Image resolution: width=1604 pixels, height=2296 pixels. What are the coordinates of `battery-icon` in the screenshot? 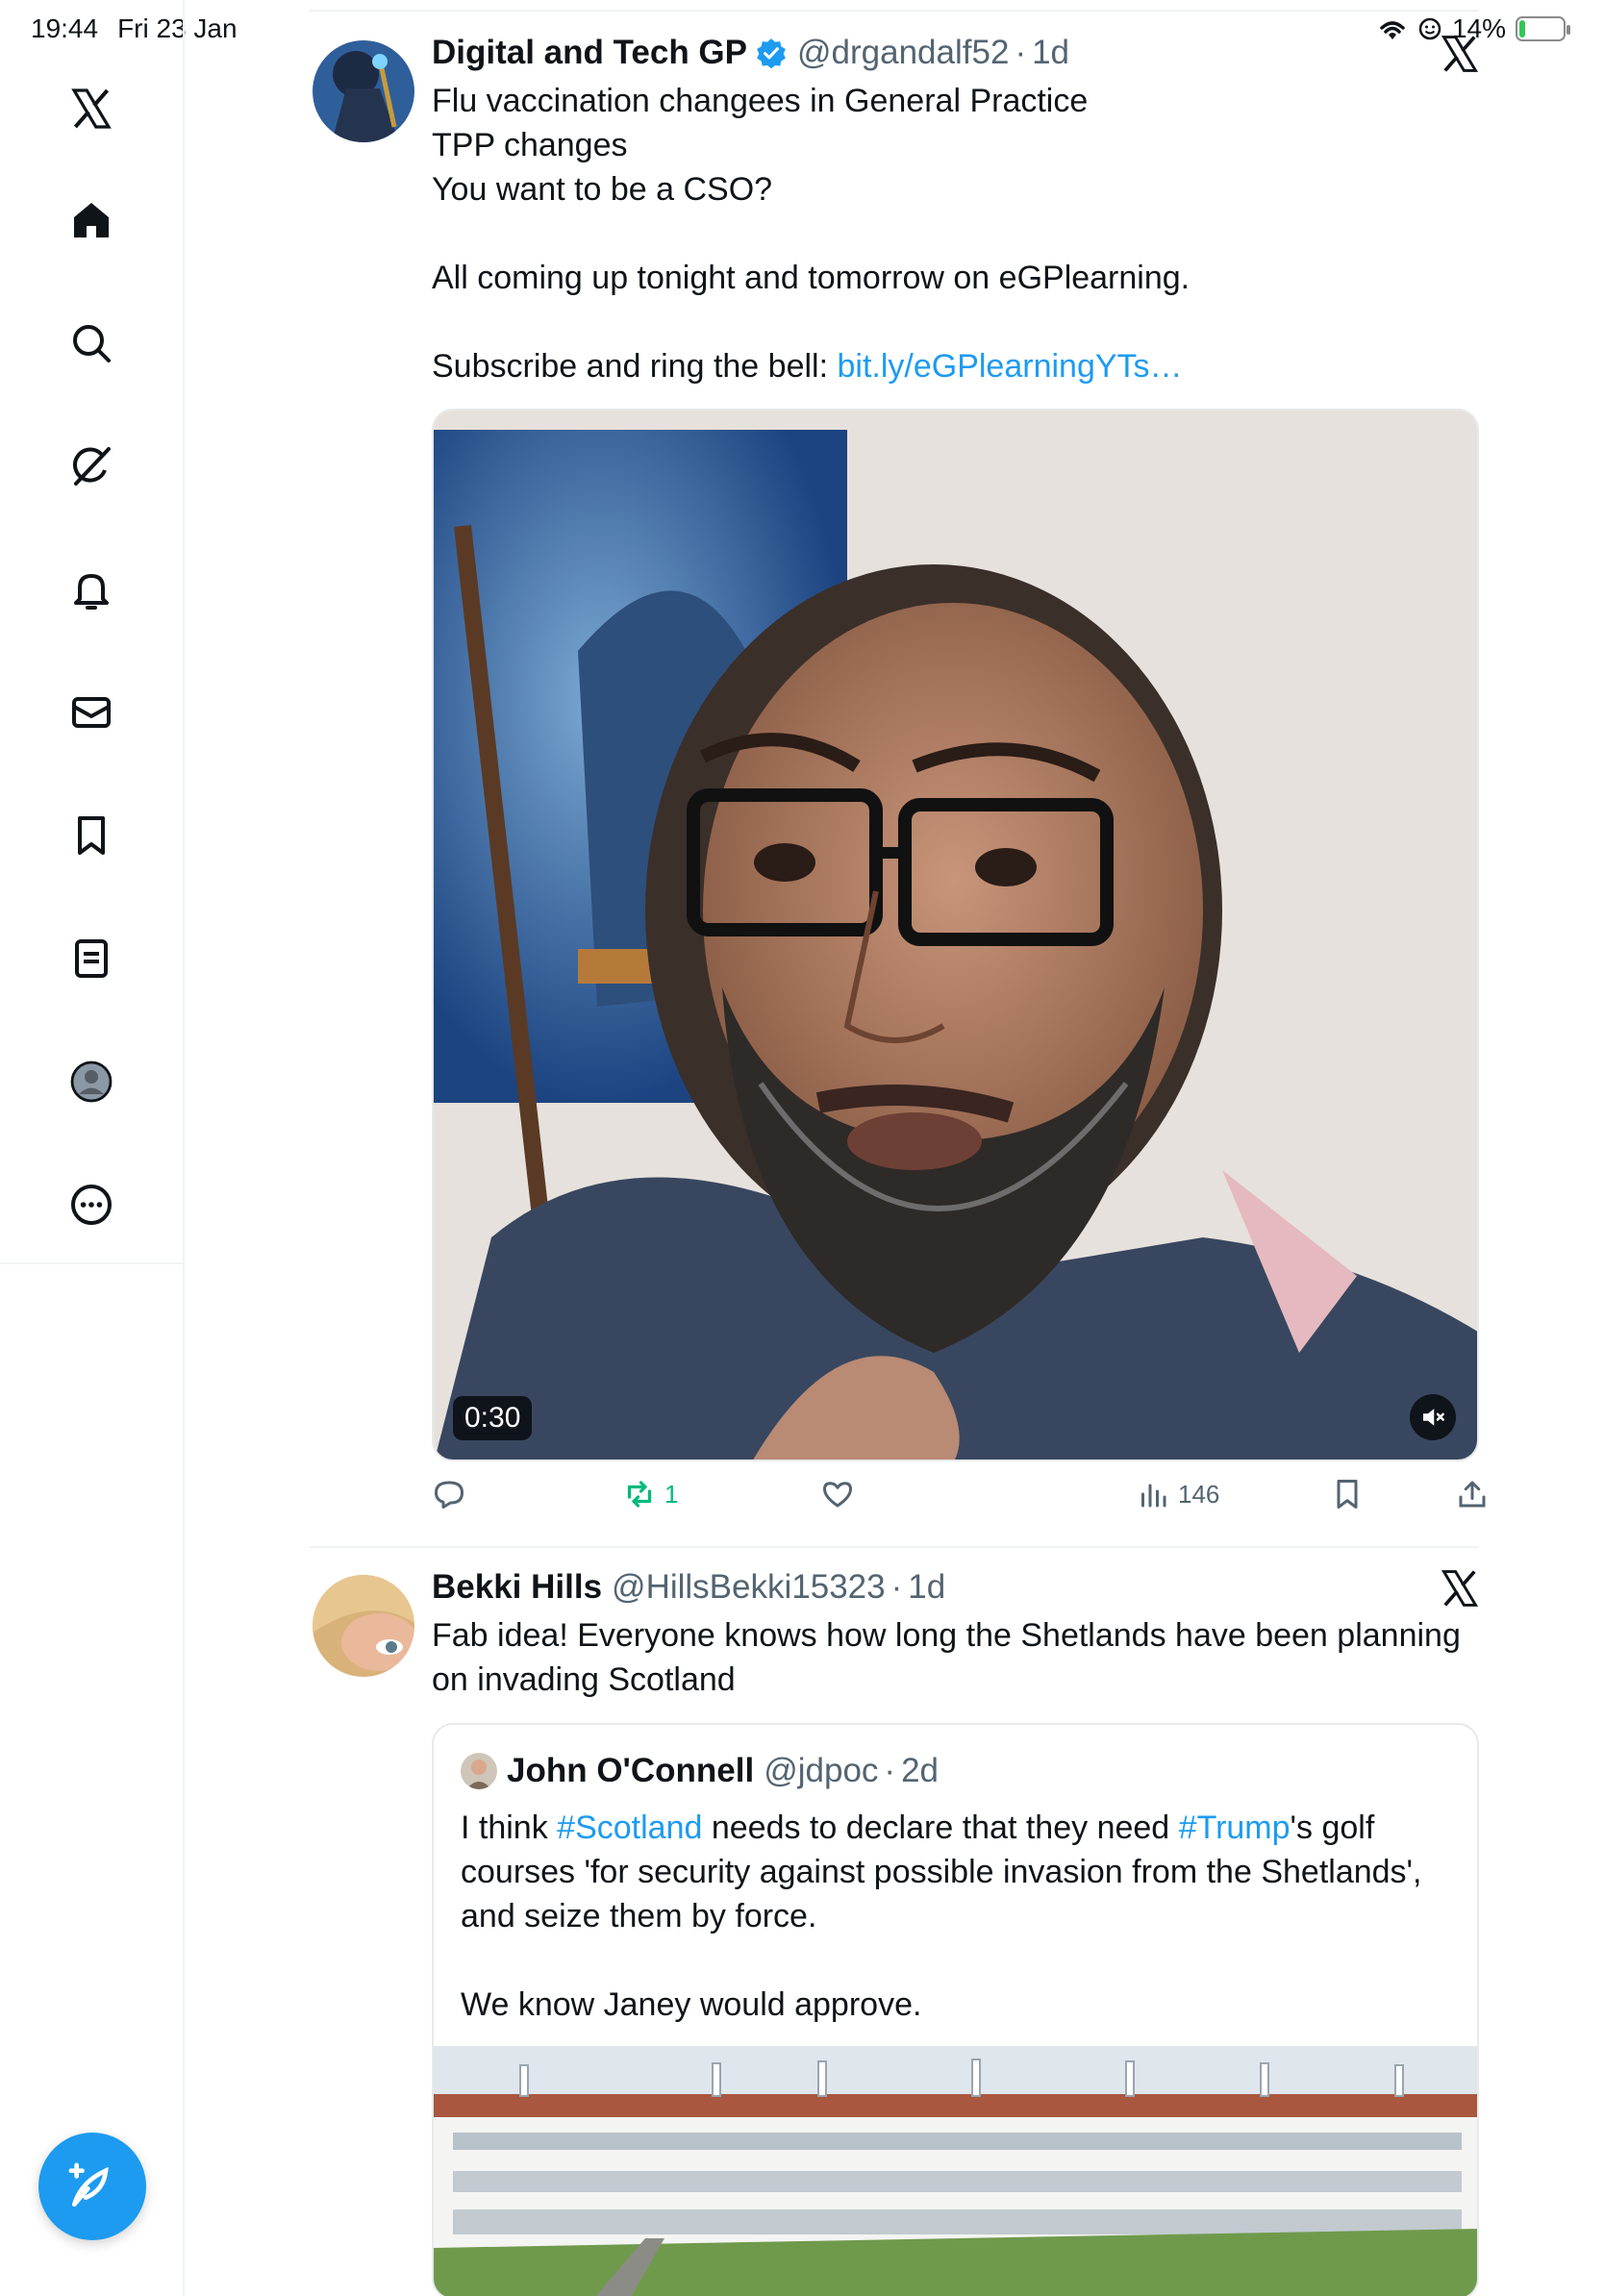 It's located at (1543, 28).